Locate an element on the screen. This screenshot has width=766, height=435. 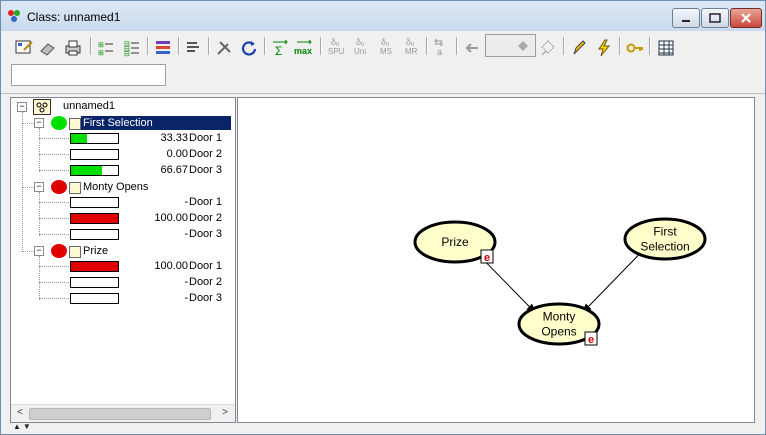
maximize-button is located at coordinates (715, 18).